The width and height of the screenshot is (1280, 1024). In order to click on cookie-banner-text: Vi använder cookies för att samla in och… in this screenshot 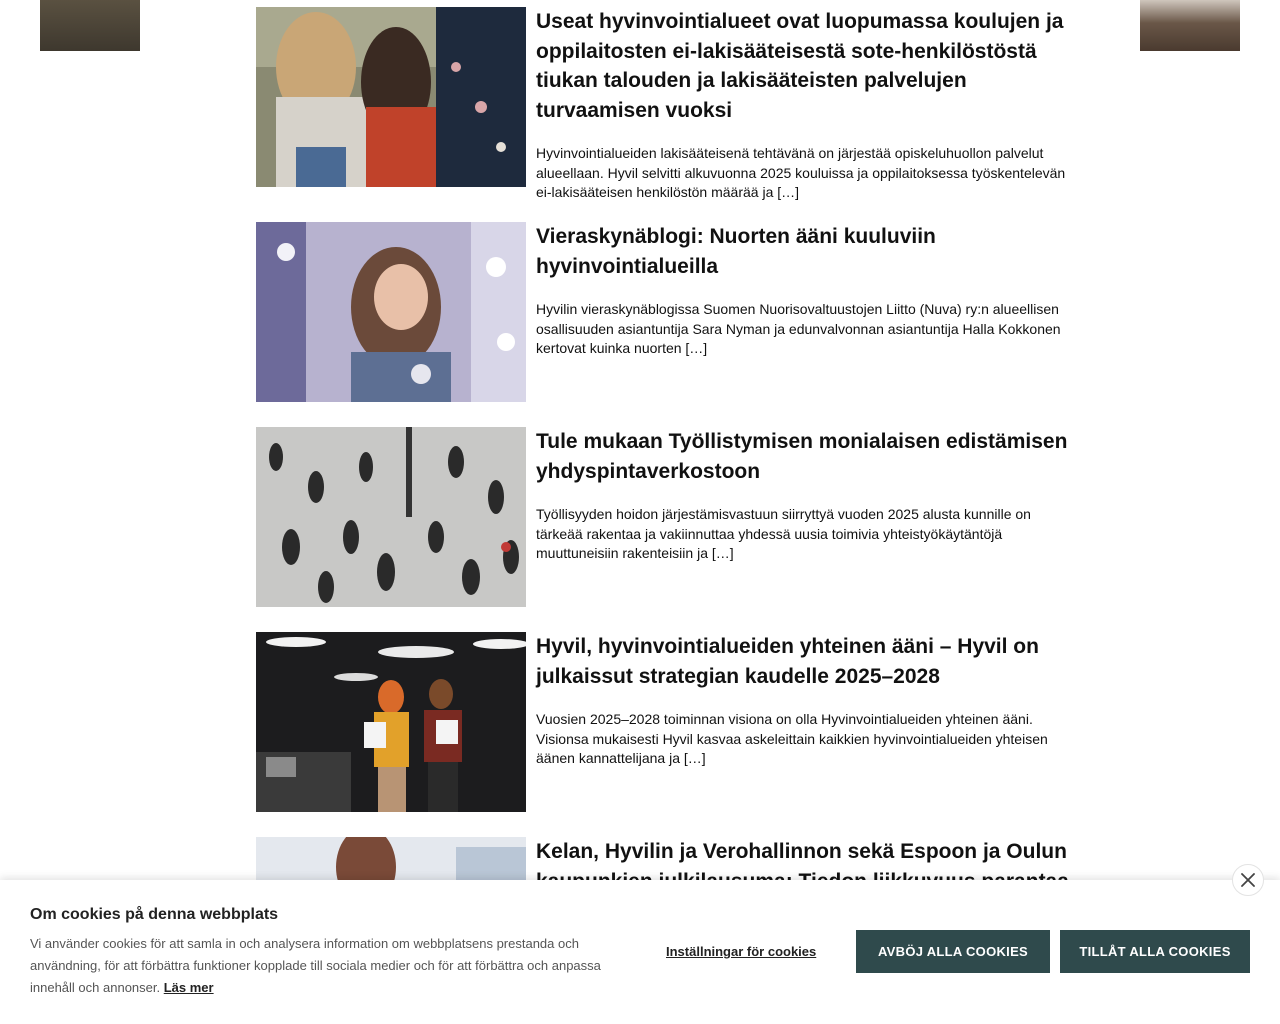, I will do `click(325, 966)`.